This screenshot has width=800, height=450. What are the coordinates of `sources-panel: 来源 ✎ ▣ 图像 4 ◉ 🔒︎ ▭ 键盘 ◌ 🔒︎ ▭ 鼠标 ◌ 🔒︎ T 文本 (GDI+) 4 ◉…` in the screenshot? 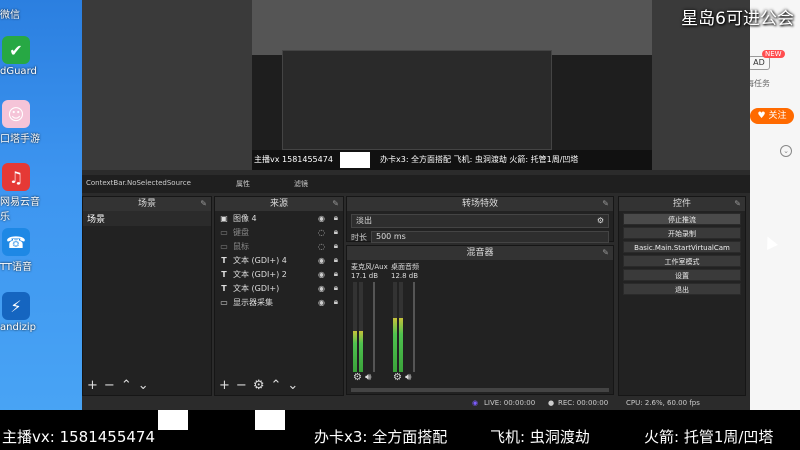 It's located at (279, 296).